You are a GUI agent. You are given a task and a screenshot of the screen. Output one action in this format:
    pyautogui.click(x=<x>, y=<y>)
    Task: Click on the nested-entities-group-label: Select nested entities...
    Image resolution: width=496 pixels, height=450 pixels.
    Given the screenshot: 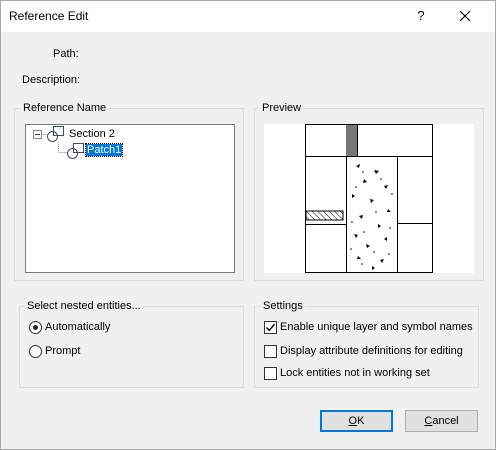 What is the action you would take?
    pyautogui.click(x=84, y=306)
    